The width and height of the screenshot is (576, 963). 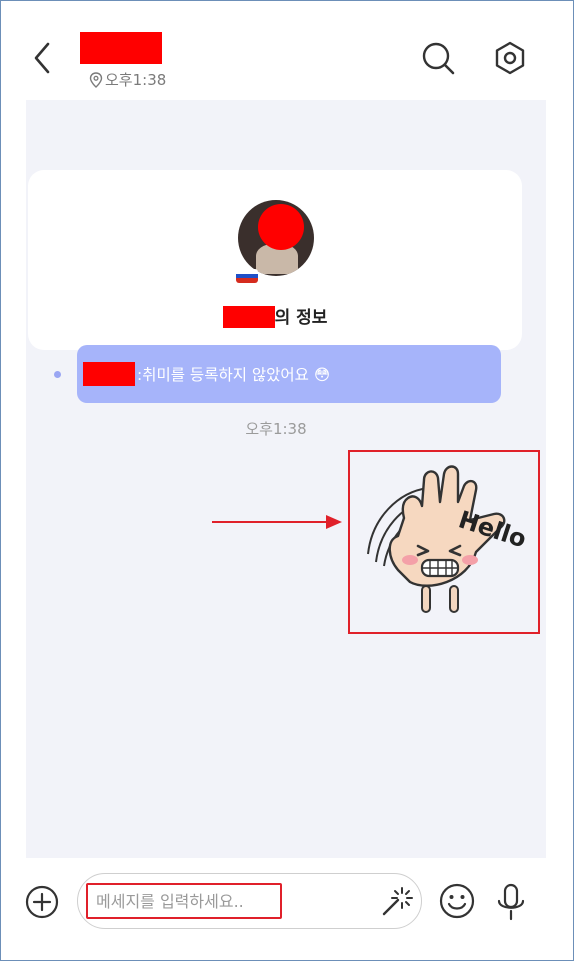 I want to click on avatar-image, so click(x=276, y=238).